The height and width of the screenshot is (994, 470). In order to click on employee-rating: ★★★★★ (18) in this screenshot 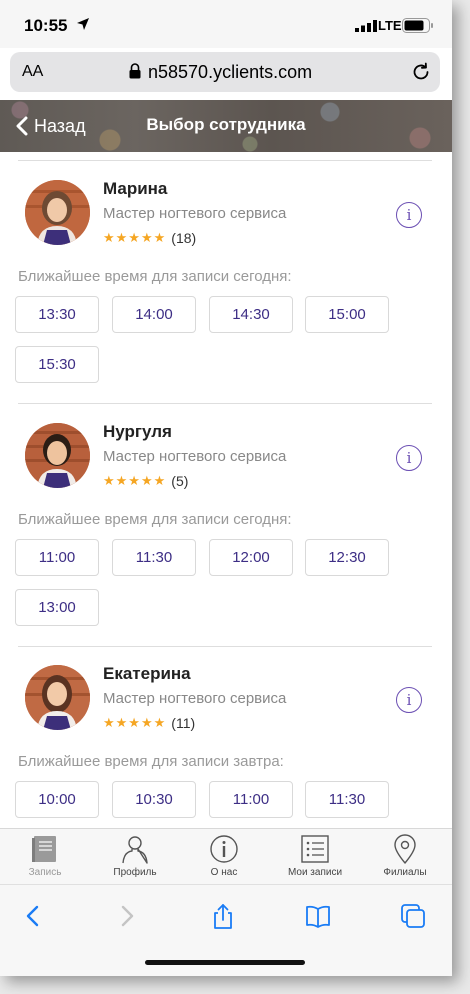, I will do `click(149, 238)`.